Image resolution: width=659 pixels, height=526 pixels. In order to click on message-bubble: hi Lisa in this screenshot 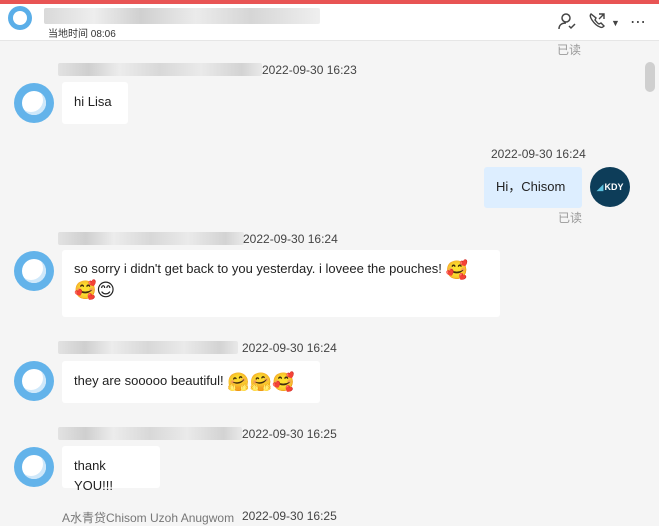, I will do `click(95, 103)`.